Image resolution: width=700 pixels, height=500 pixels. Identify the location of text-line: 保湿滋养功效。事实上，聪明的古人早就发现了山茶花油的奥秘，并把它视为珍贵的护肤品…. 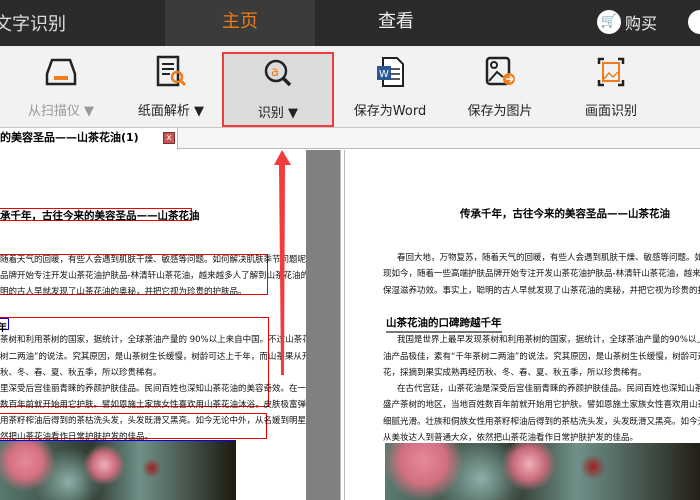
(541, 291).